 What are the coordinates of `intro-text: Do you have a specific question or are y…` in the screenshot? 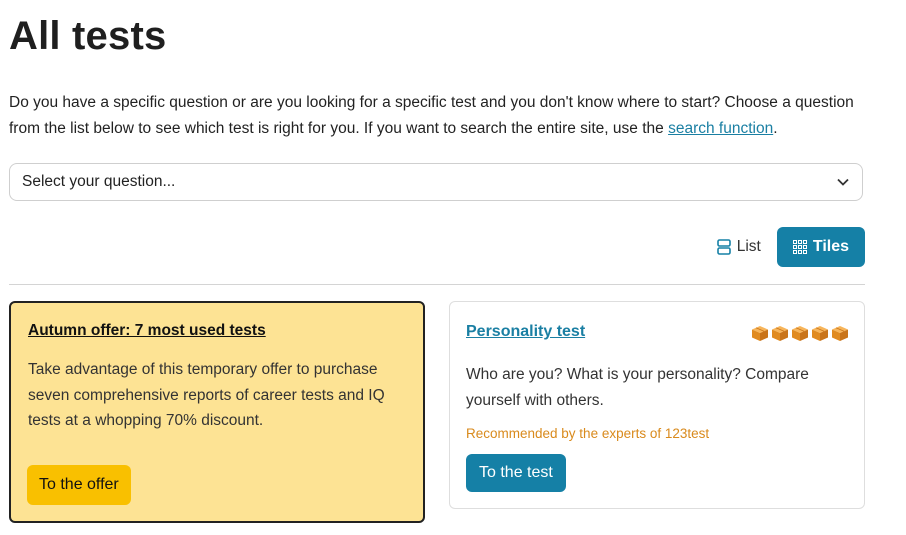 It's located at (434, 115).